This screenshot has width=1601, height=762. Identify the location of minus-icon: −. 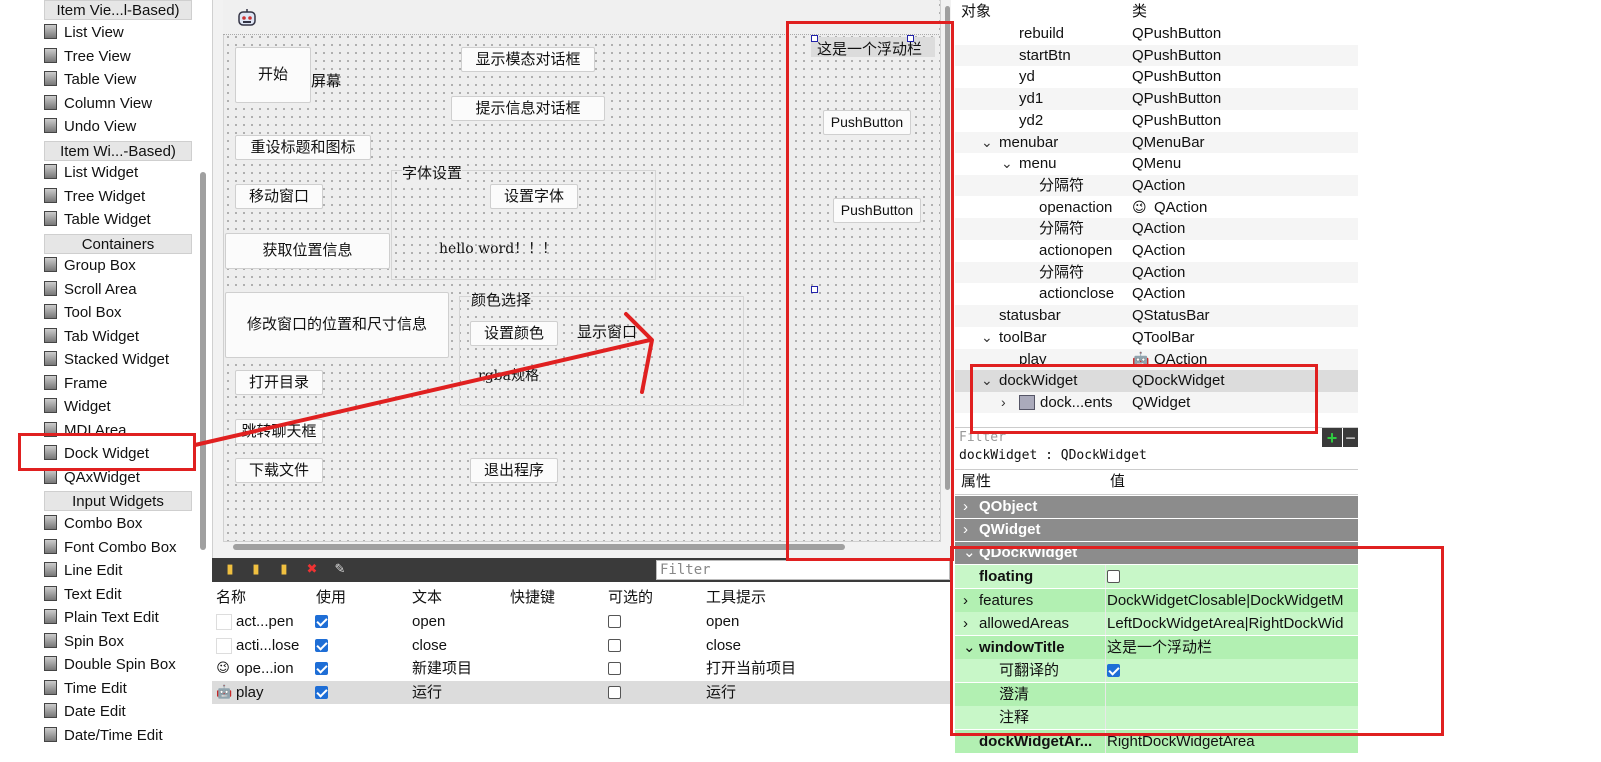
(1350, 438).